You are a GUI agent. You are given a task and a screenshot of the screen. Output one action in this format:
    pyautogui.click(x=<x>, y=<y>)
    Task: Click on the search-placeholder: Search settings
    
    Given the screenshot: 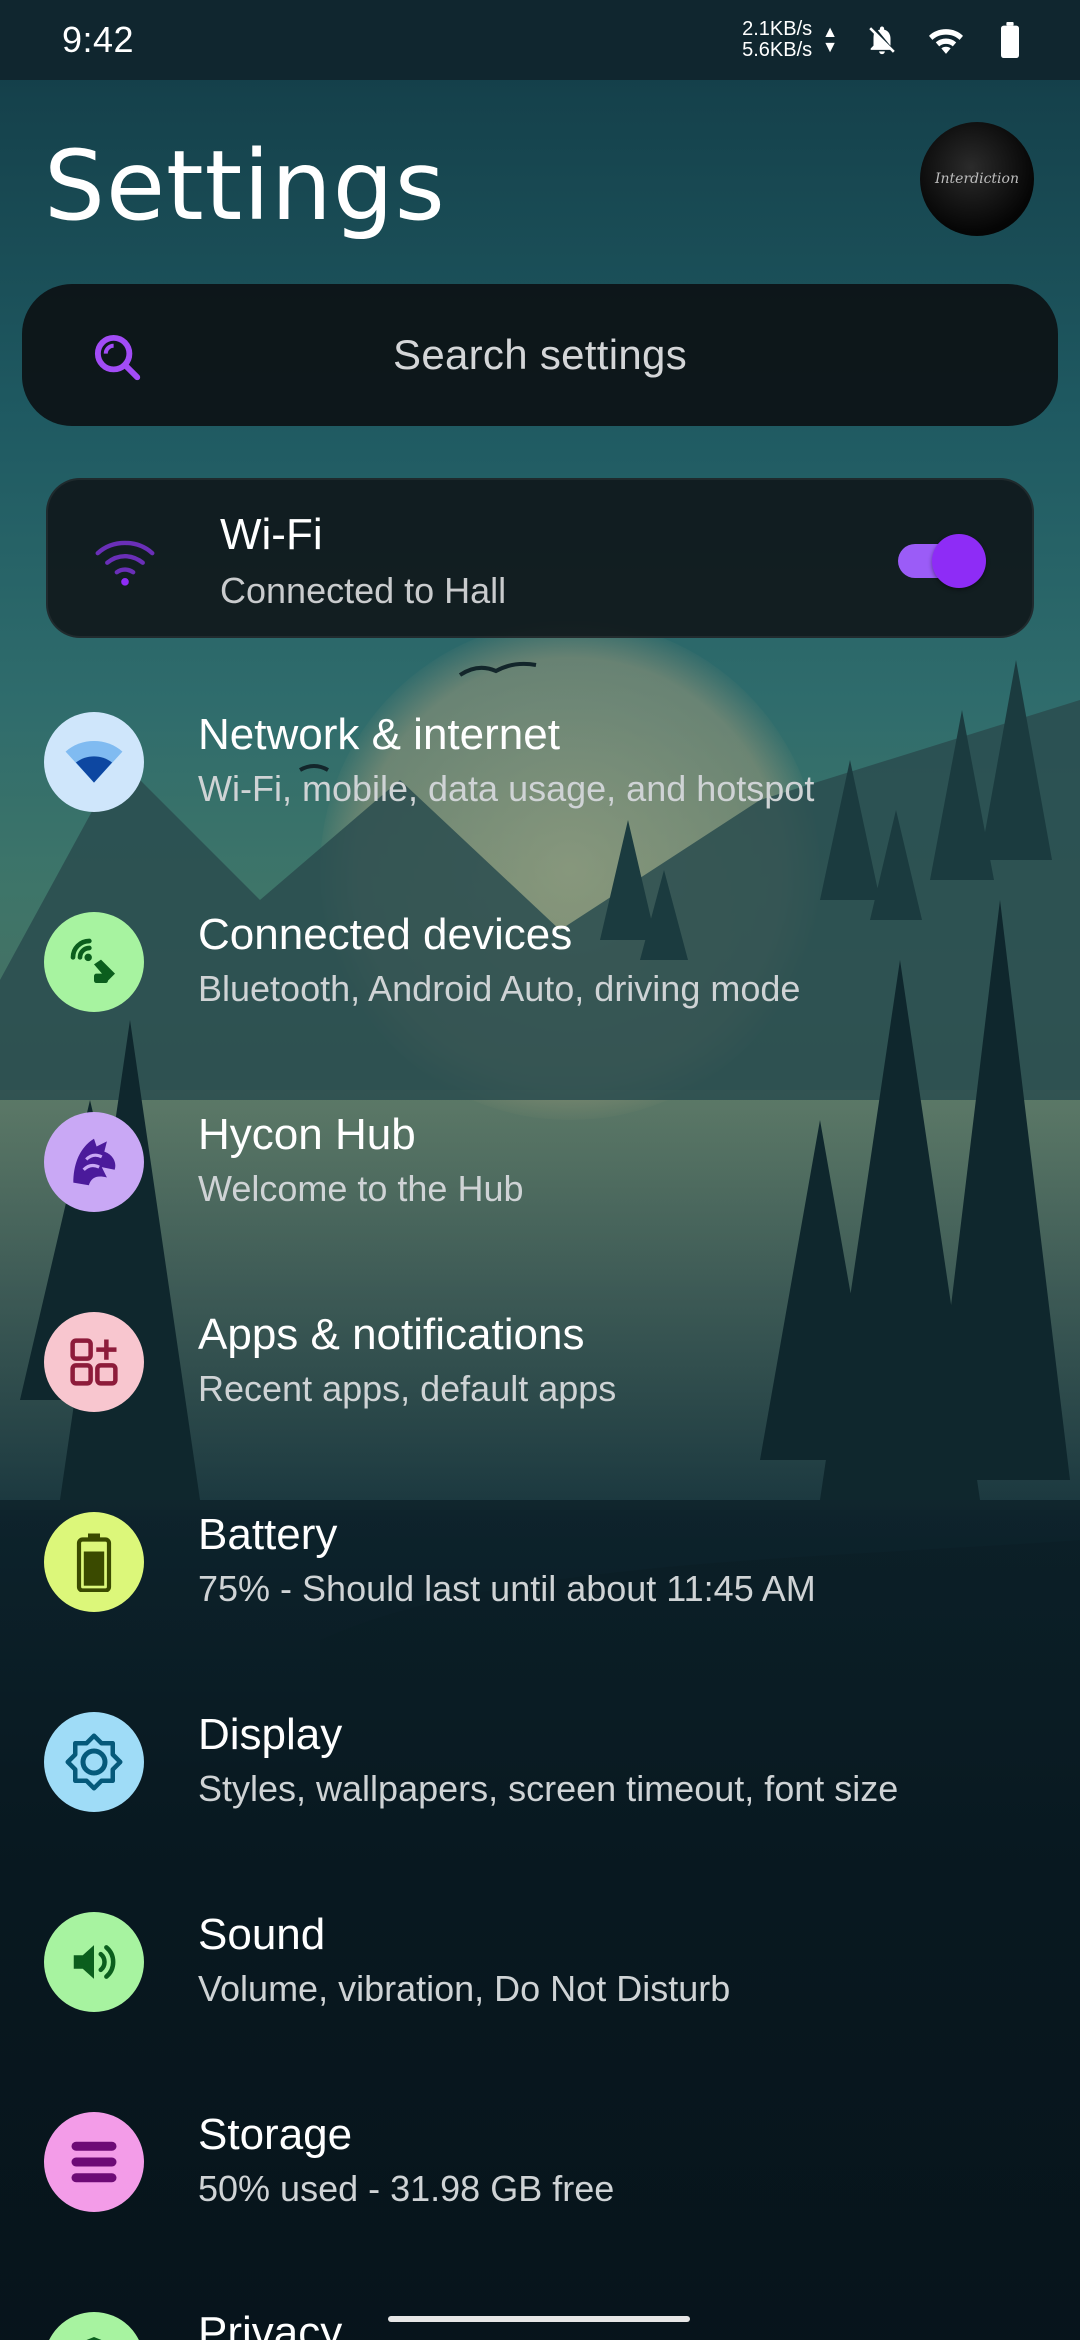 What is the action you would take?
    pyautogui.click(x=540, y=354)
    